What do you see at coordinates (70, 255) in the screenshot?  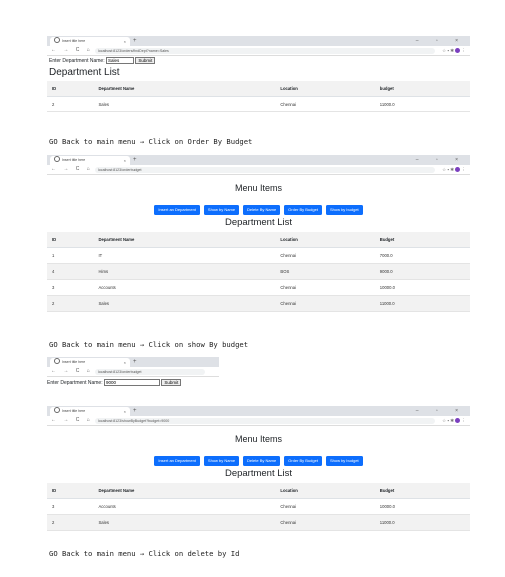 I see `table-cell: 1` at bounding box center [70, 255].